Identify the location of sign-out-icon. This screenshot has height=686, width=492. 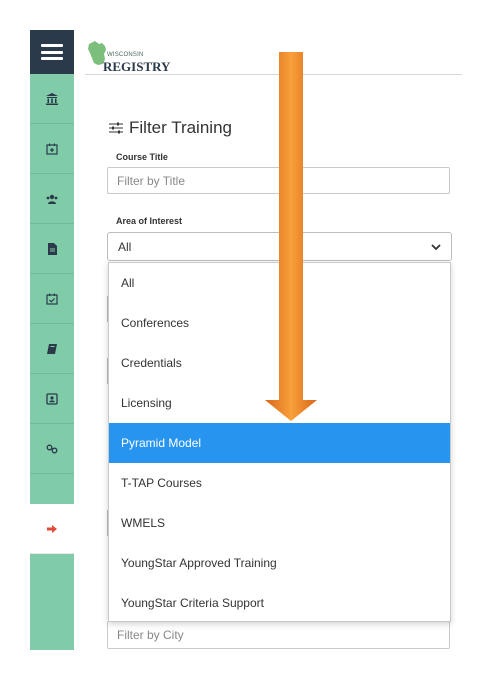
(52, 528).